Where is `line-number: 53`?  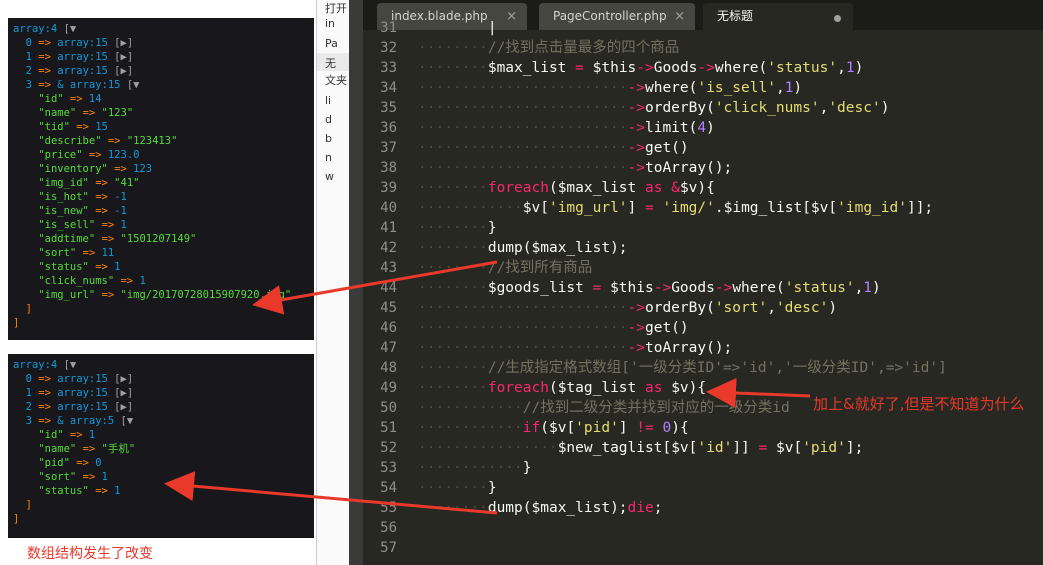 line-number: 53 is located at coordinates (388, 468).